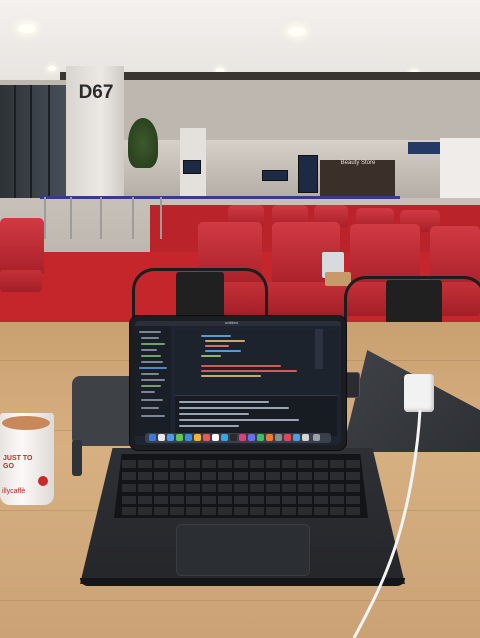 The height and width of the screenshot is (638, 480). I want to click on direction-sign, so click(426, 148).